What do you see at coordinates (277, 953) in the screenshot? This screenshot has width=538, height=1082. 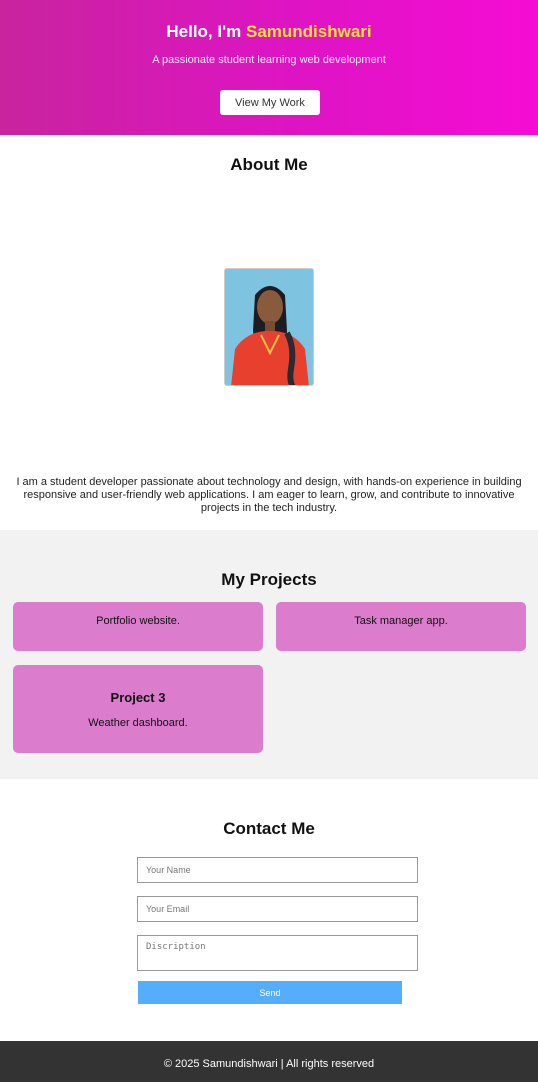 I see `description-textarea` at bounding box center [277, 953].